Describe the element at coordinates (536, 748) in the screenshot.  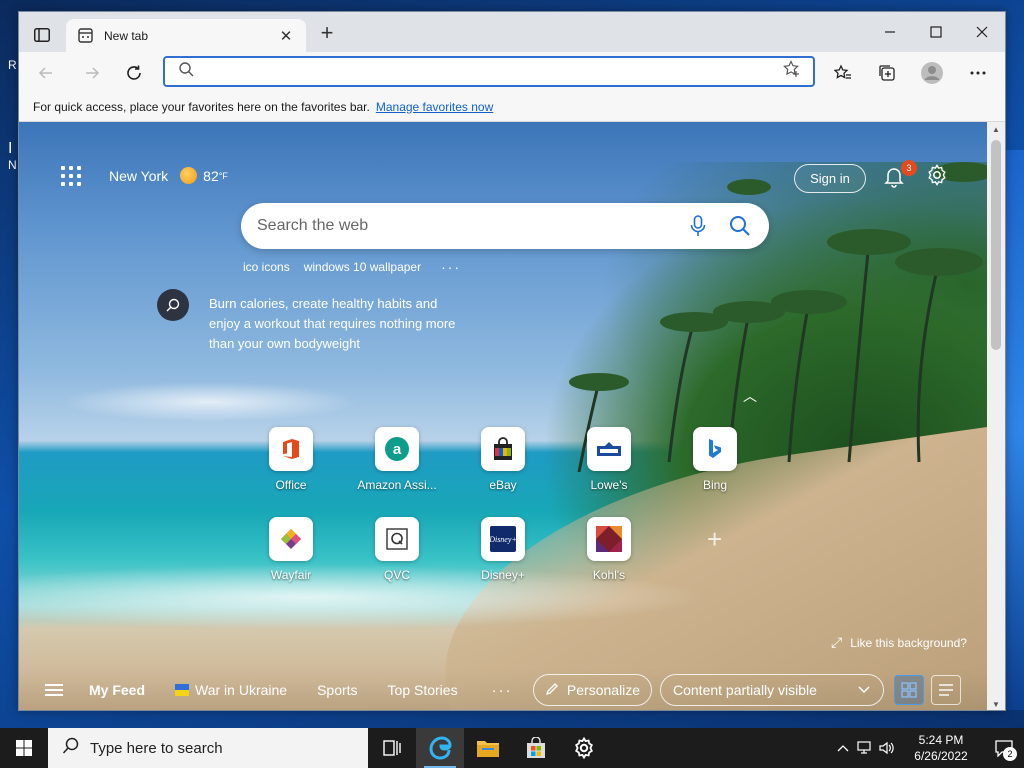
I see `microsoft-store-icon` at that location.